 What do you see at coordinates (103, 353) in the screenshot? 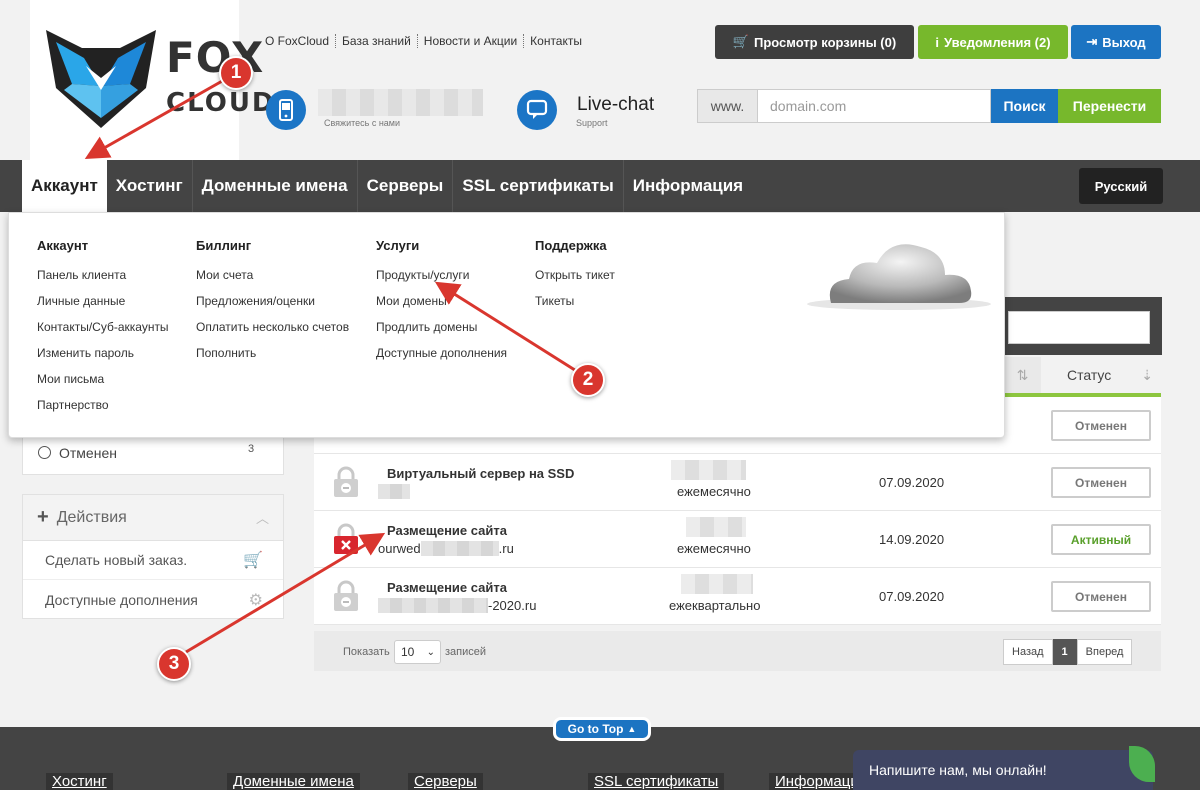
I see `menu-item-change-password: Изменить пароль` at bounding box center [103, 353].